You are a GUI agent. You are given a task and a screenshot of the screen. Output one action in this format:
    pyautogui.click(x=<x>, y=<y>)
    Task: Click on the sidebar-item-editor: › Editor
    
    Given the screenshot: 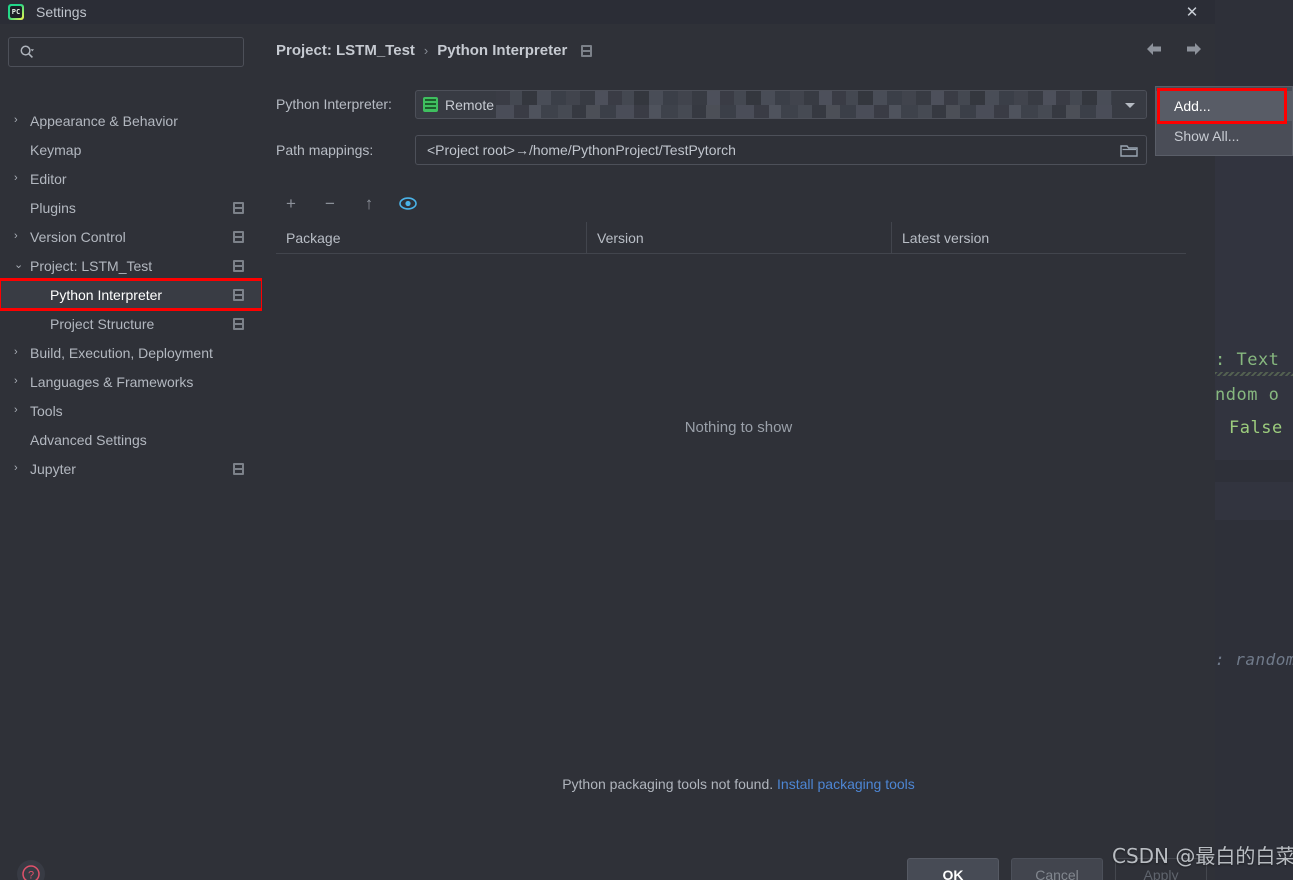 What is the action you would take?
    pyautogui.click(x=131, y=178)
    